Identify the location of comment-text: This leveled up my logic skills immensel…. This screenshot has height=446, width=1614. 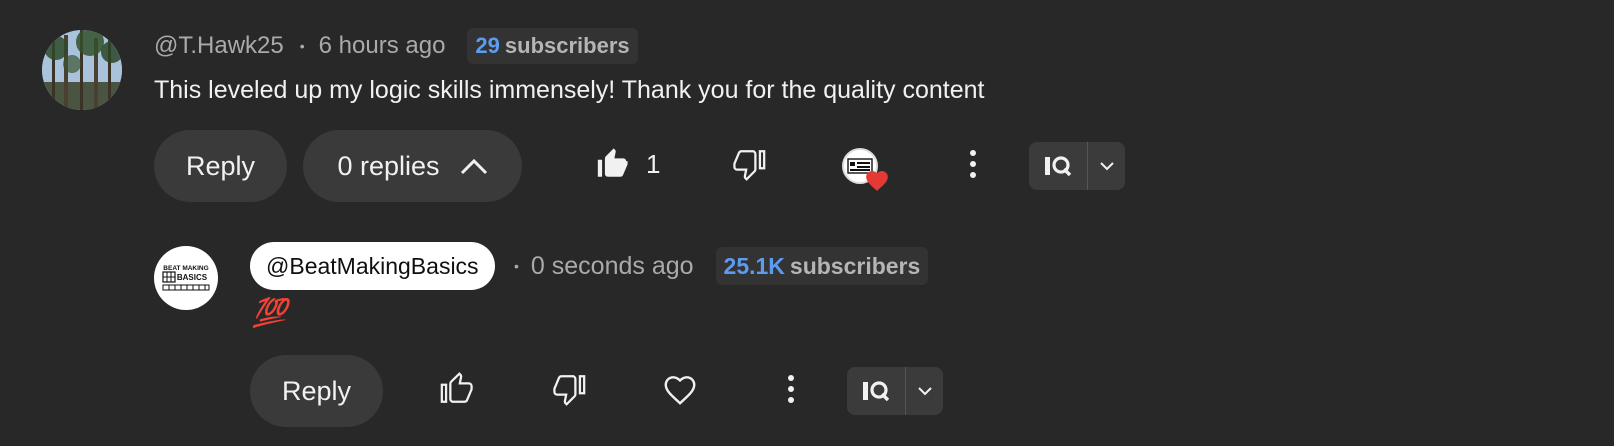
(569, 90).